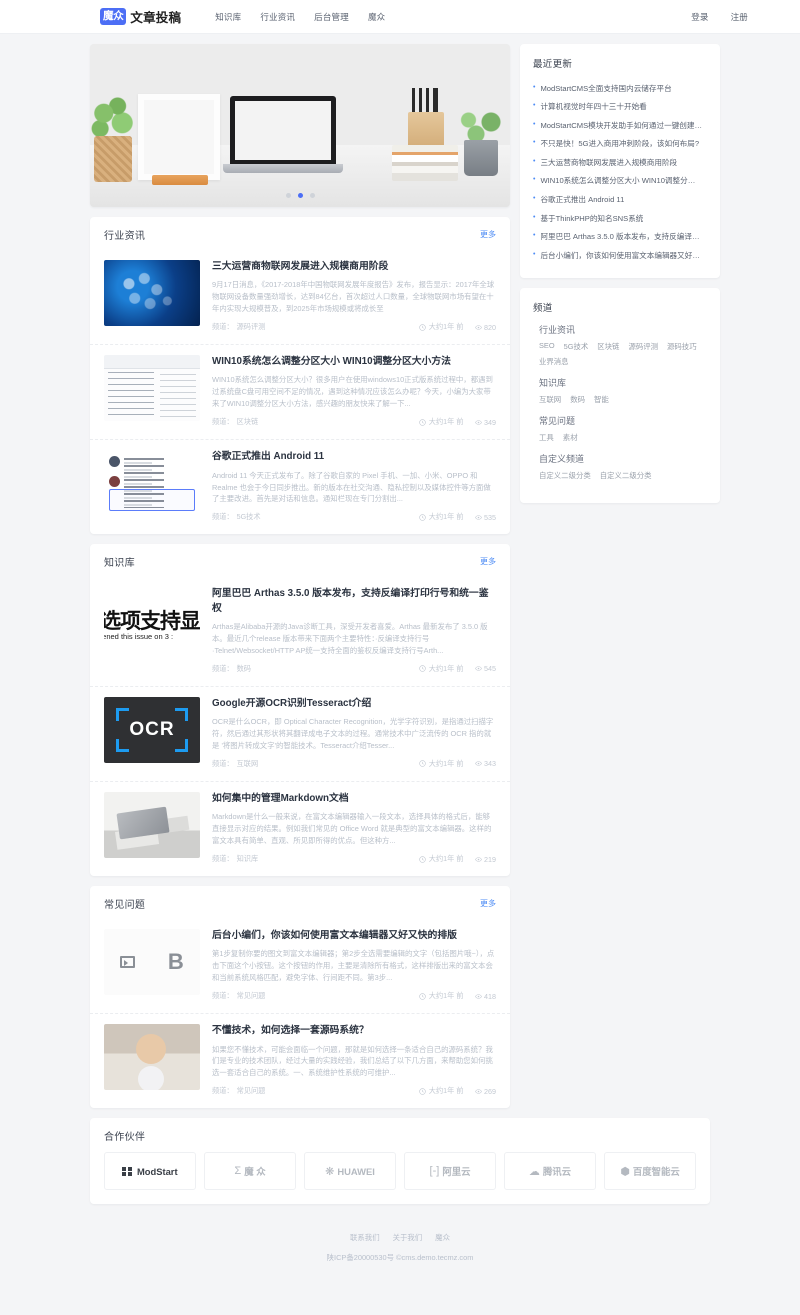 This screenshot has height=1315, width=800. I want to click on list-item: • 三大运营商物联网发展进入规模商用阶段, so click(620, 162).